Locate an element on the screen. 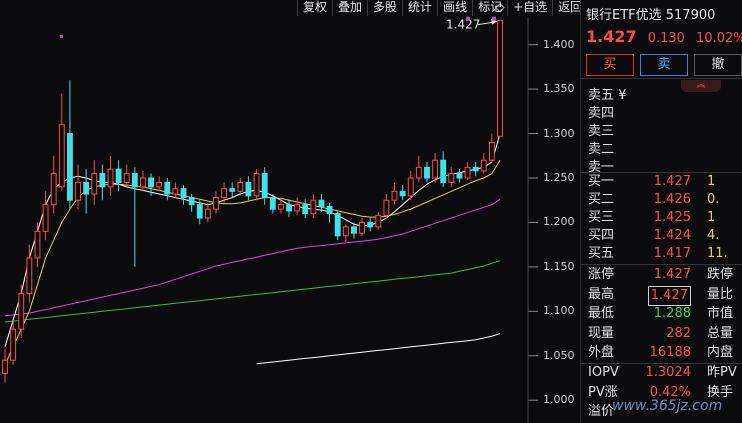  price-tick-label: 1.050 is located at coordinates (559, 355).